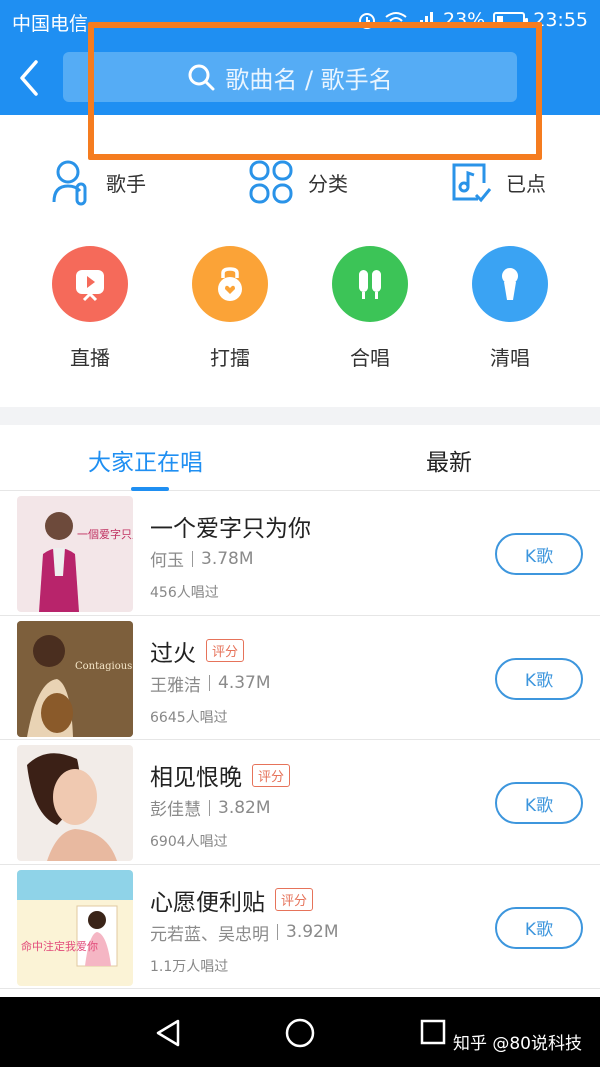 The image size is (600, 1067). I want to click on ordered-songs-icon, so click(472, 183).